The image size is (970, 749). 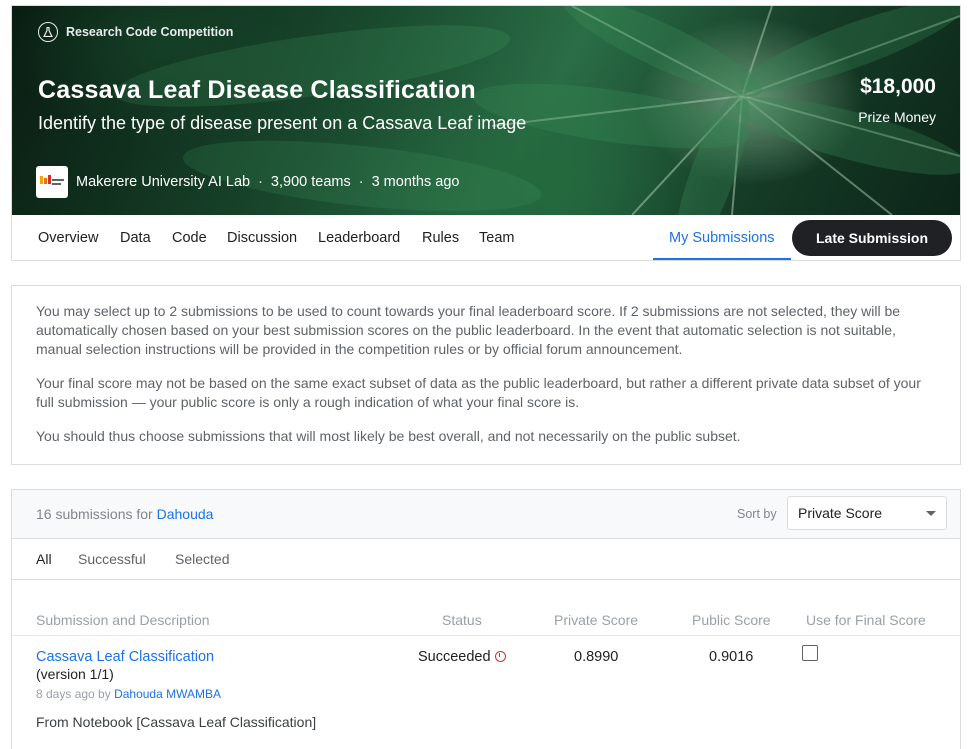 I want to click on prize-amount: $18,000, so click(x=898, y=86).